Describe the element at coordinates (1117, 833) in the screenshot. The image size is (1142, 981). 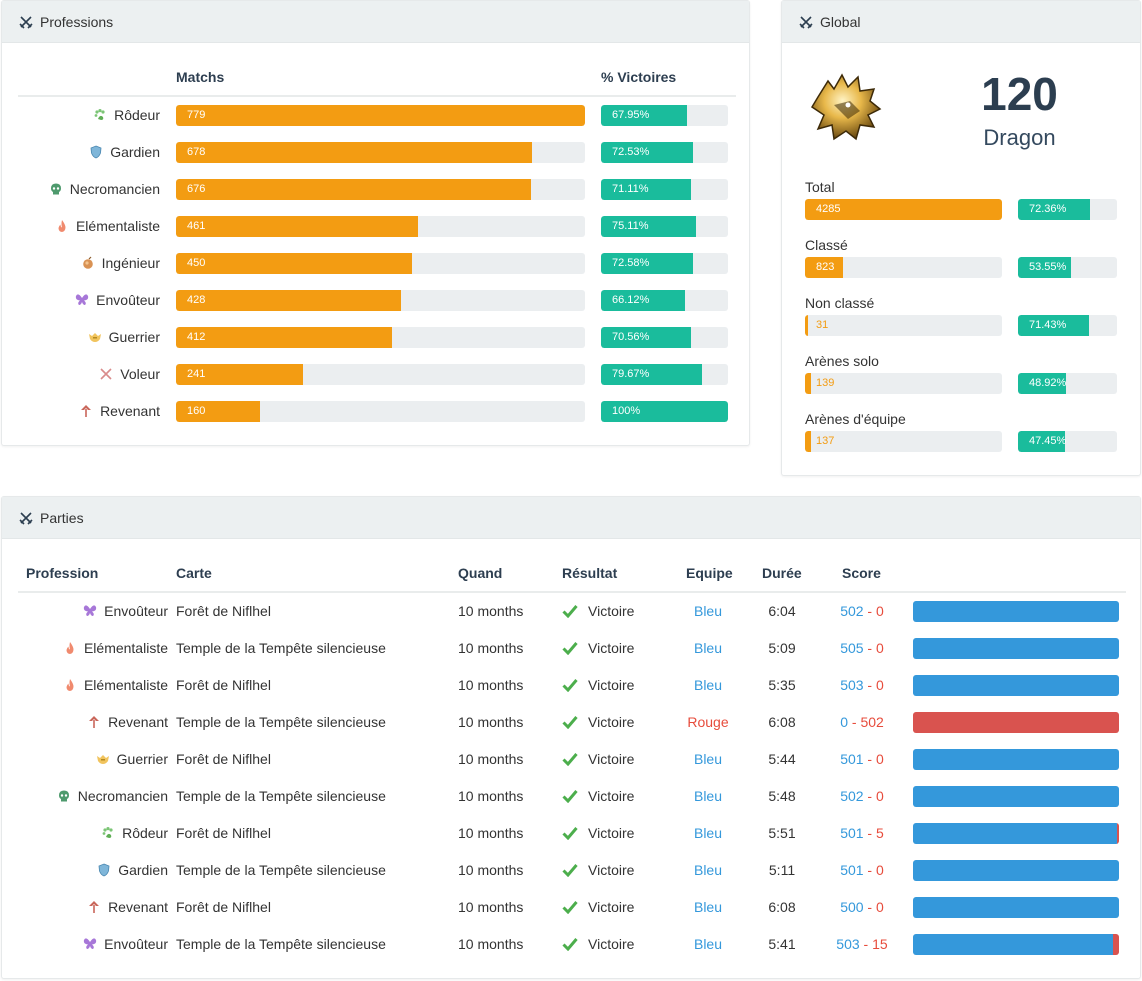
I see `score-bar-red` at that location.